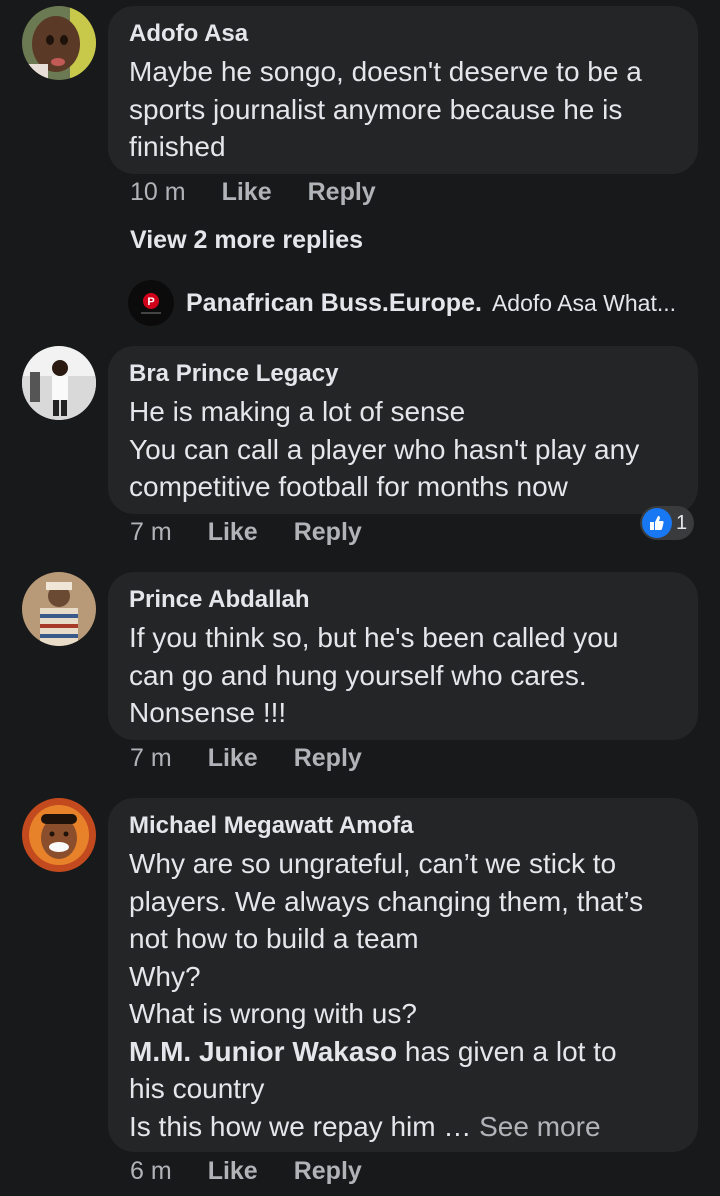  Describe the element at coordinates (151, 1171) in the screenshot. I see `comment-timestamp: 6 m` at that location.